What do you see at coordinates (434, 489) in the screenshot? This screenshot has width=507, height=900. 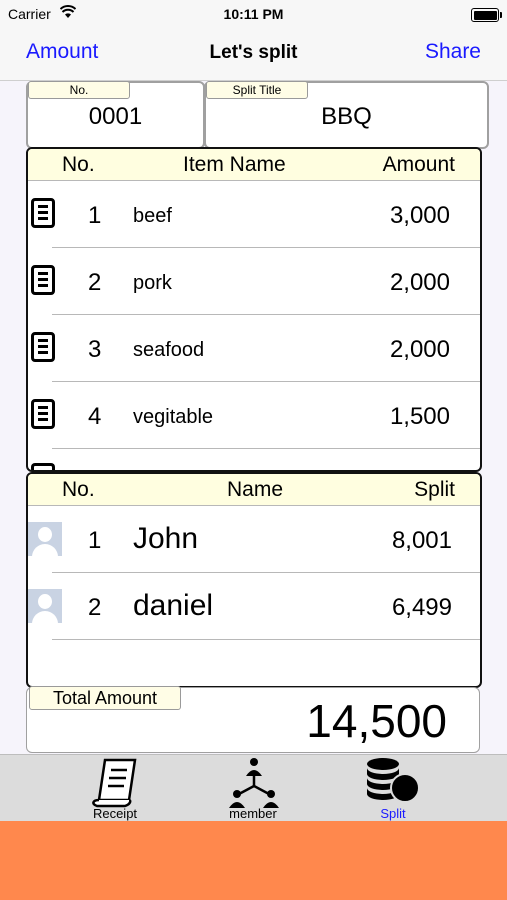 I see `members-header-split: Split` at bounding box center [434, 489].